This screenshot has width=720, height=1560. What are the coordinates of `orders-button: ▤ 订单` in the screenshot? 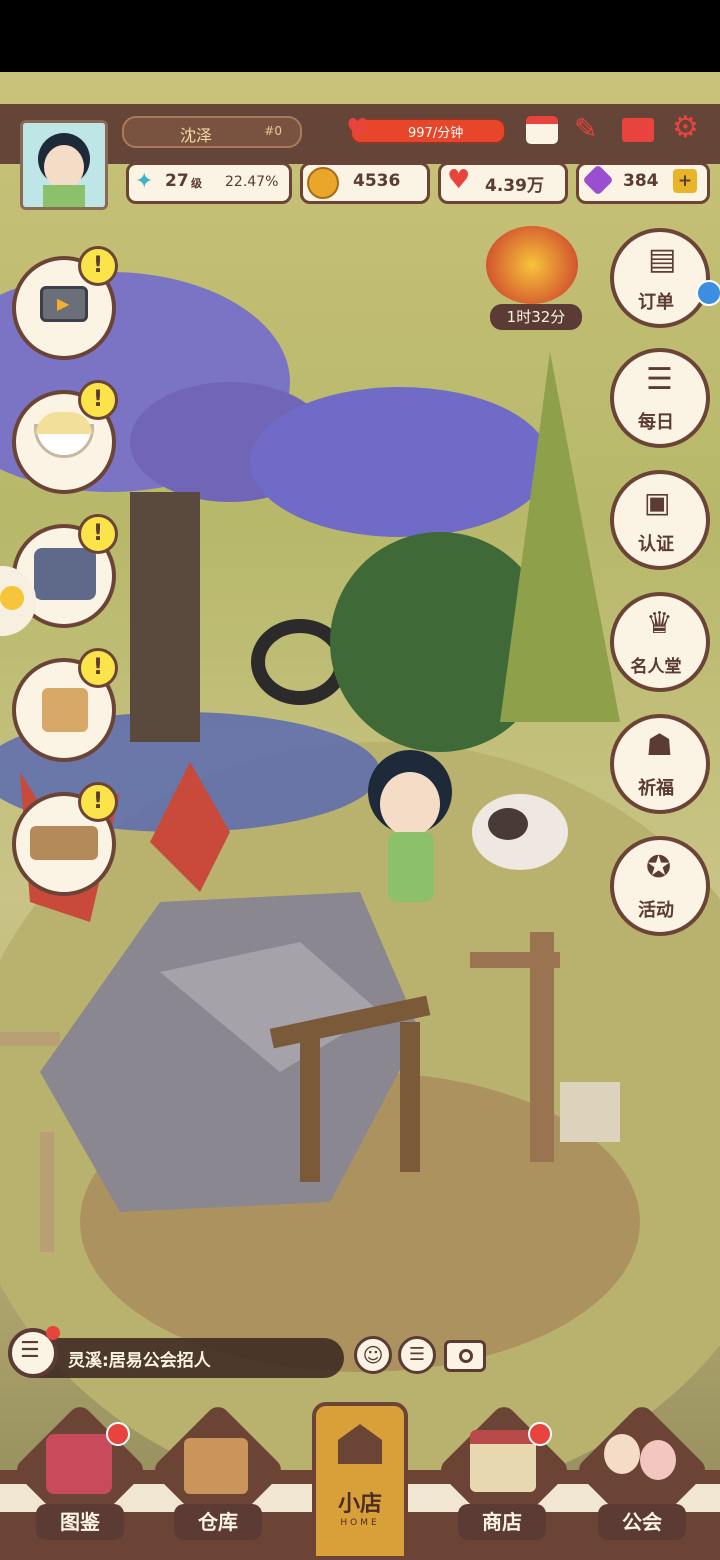 It's located at (660, 278).